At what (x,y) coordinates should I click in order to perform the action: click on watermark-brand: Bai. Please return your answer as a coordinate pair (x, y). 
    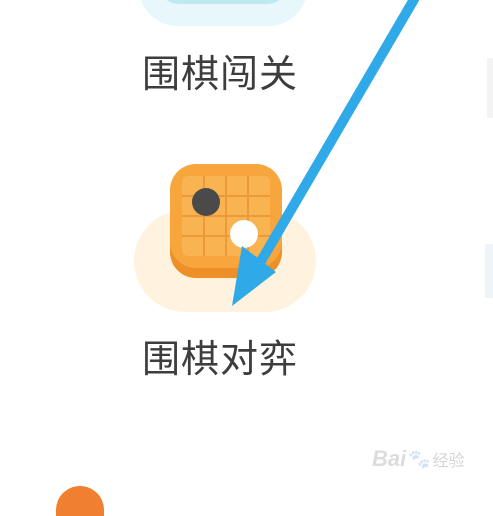
    Looking at the image, I should click on (389, 458).